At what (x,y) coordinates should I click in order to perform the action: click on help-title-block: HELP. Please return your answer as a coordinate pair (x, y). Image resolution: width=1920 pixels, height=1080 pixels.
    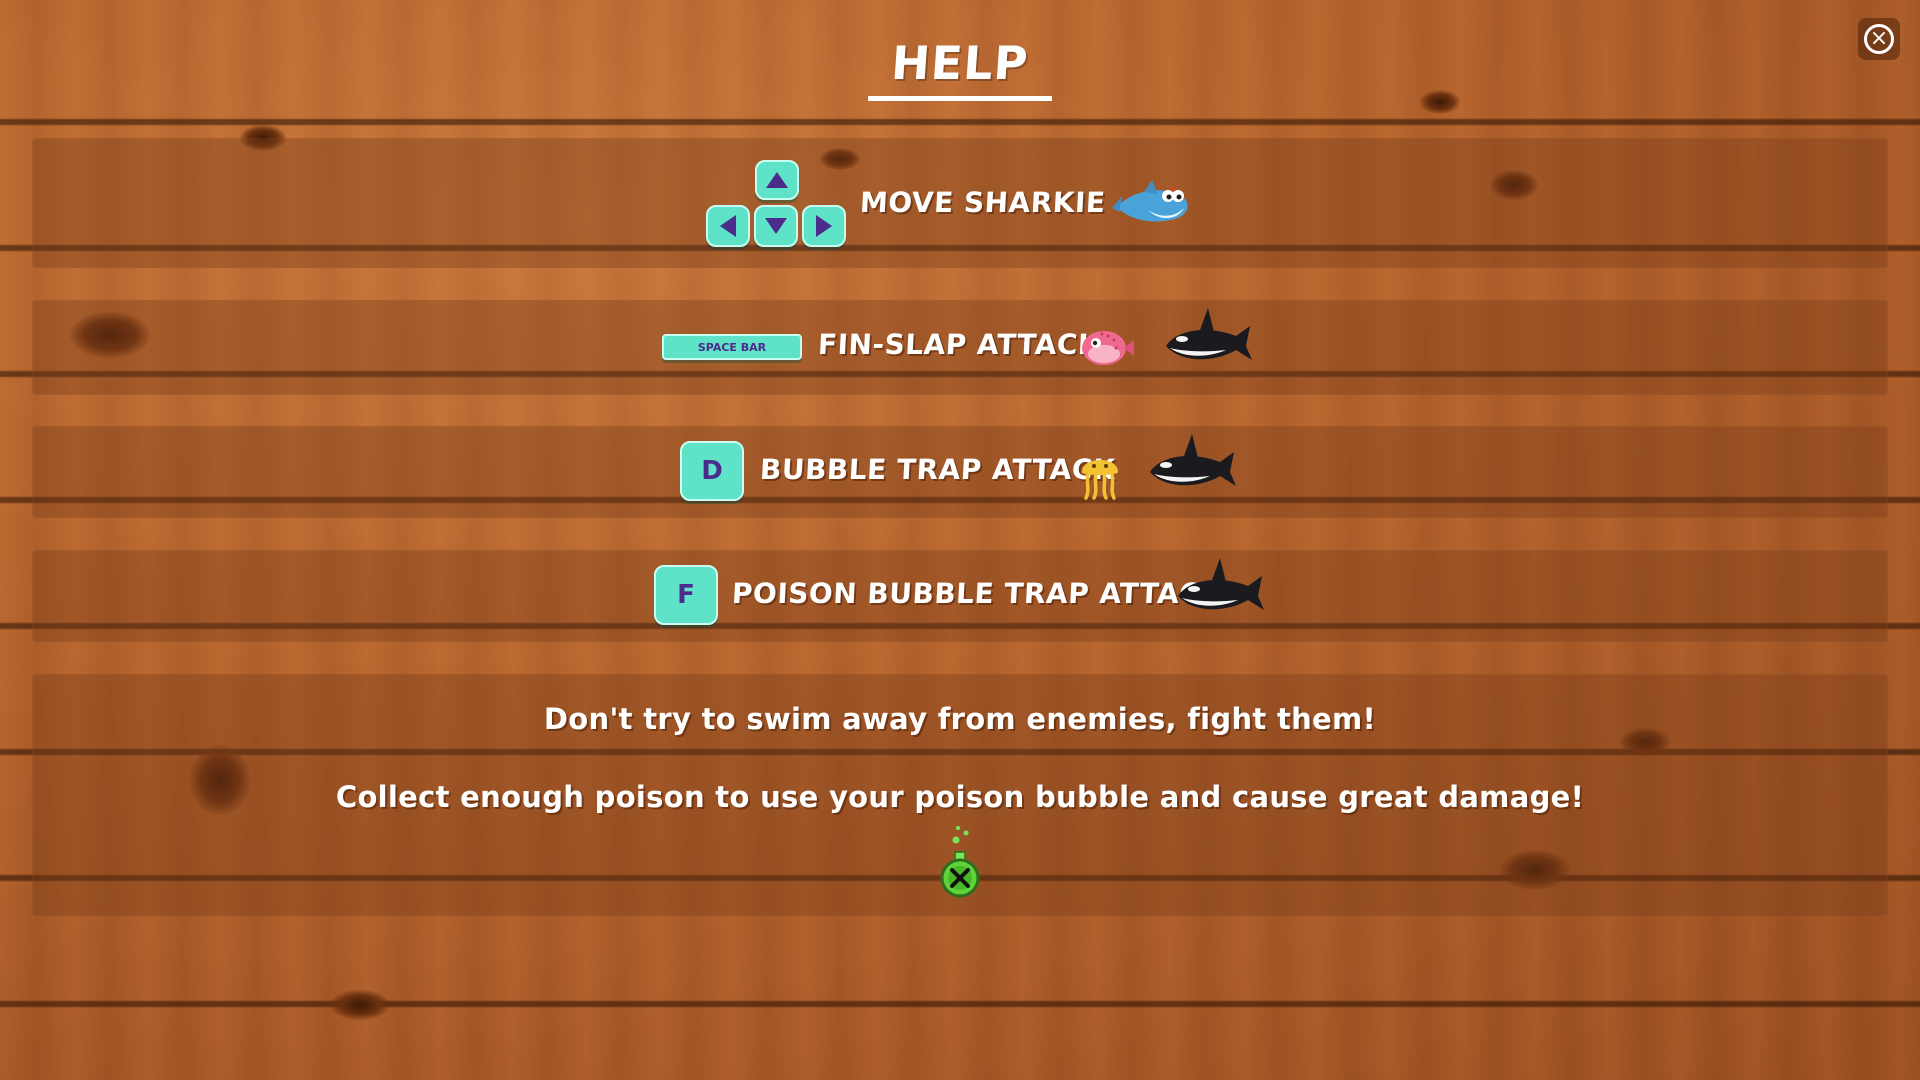
    Looking at the image, I should click on (960, 68).